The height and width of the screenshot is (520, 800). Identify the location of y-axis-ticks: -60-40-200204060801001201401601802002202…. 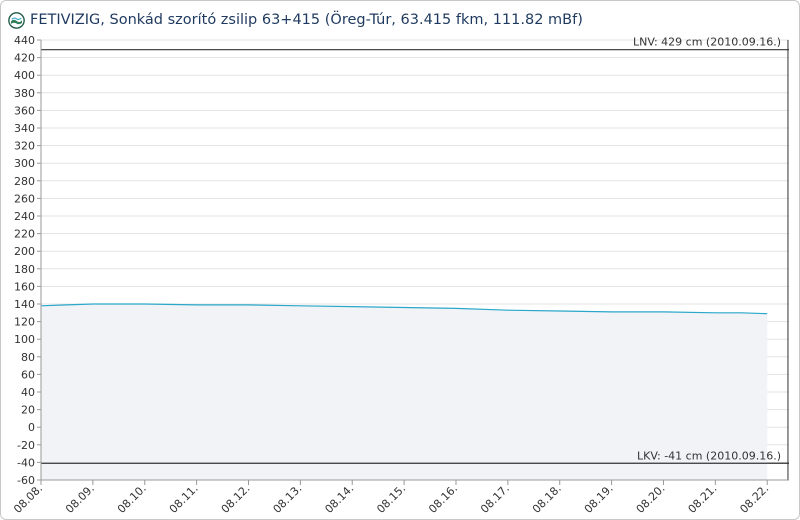
(27, 260).